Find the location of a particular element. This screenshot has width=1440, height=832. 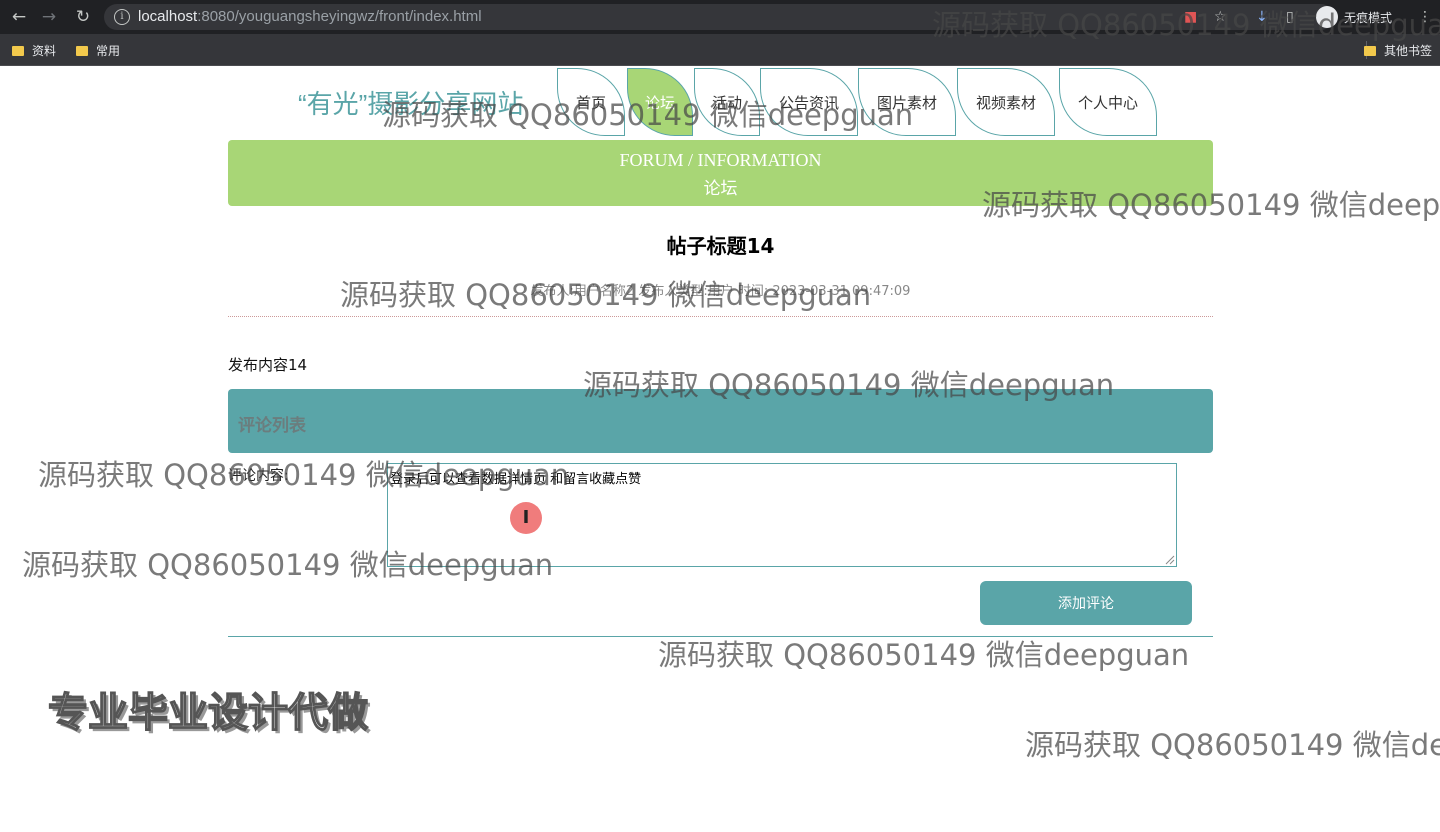

extension-icon: ■ is located at coordinates (1190, 17).